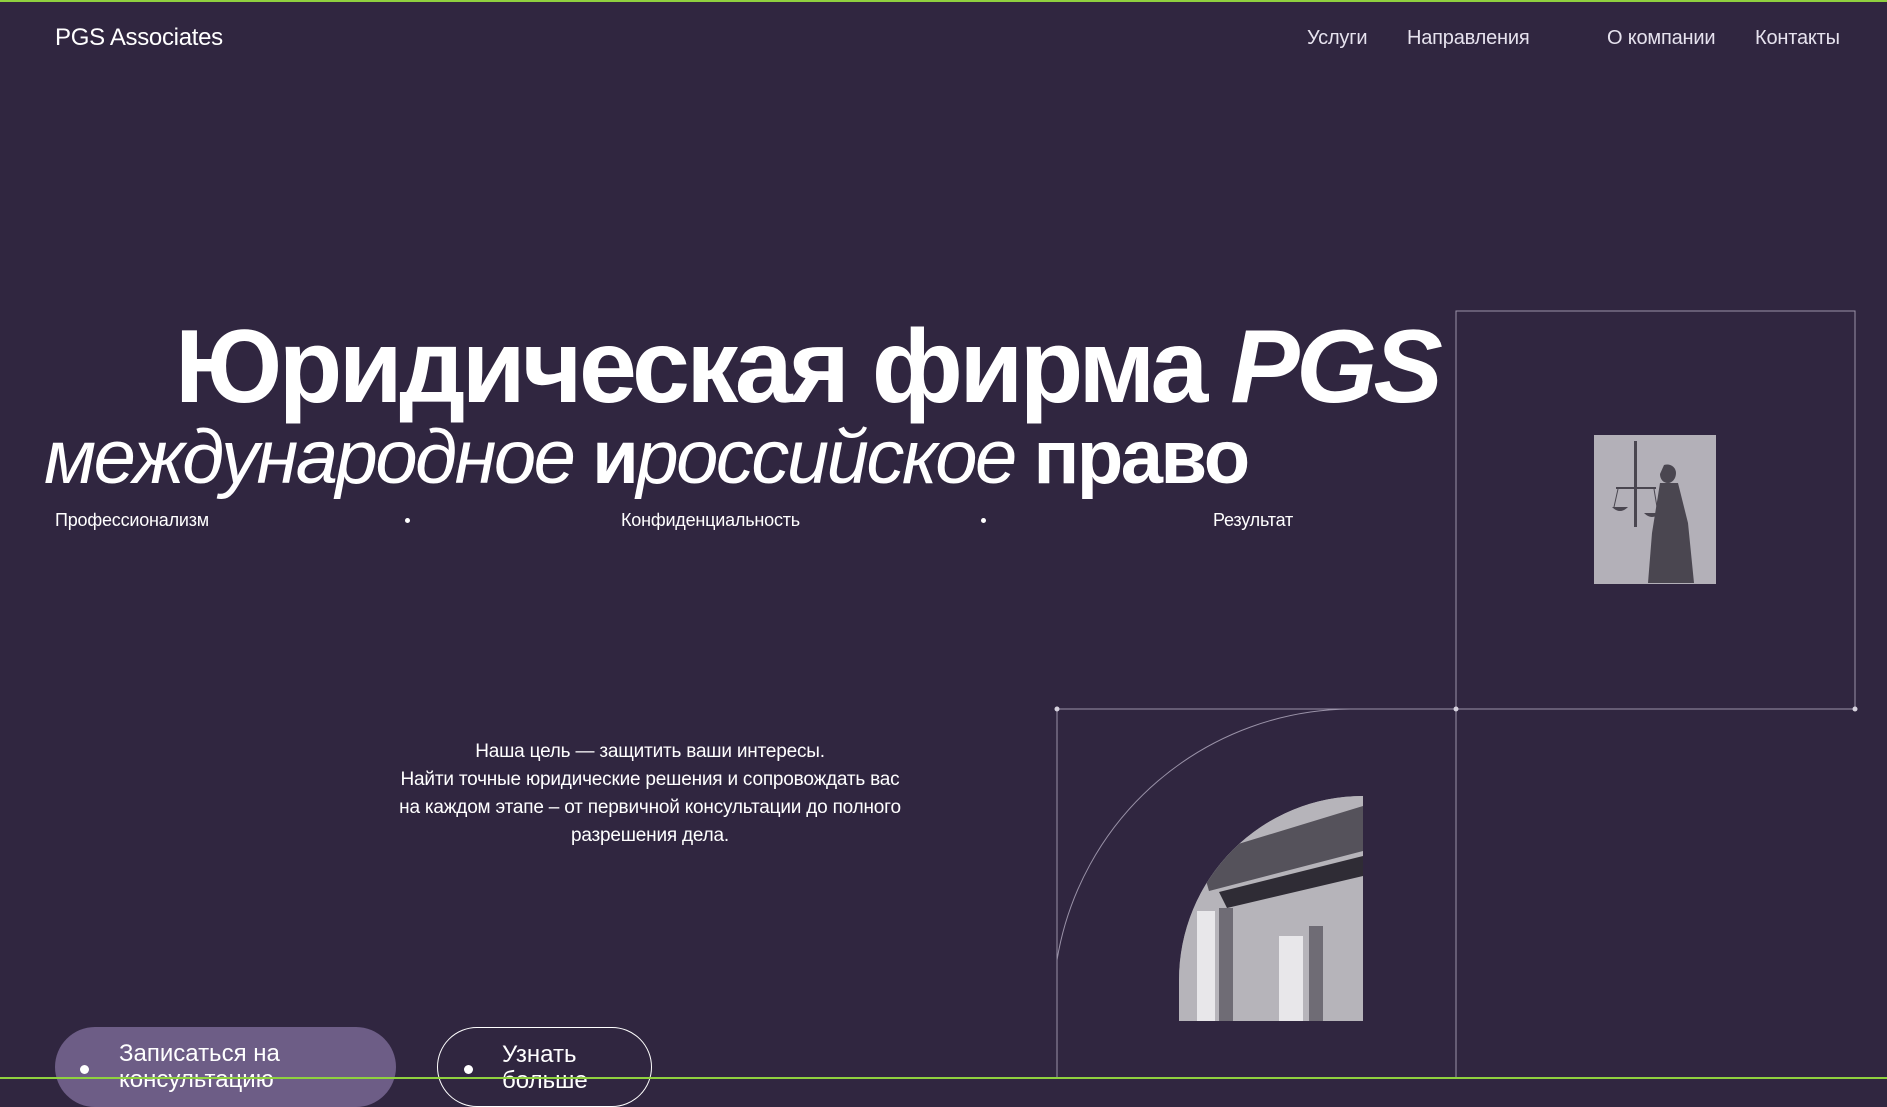 This screenshot has width=1887, height=1107. I want to click on courthouse-image, so click(1271, 908).